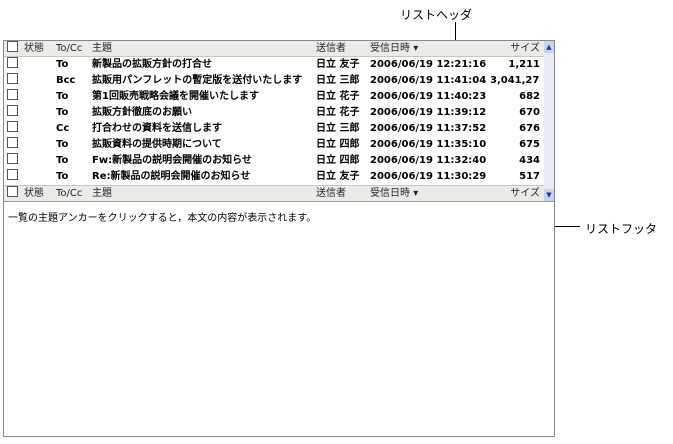 This screenshot has height=444, width=673. I want to click on row-size: 3,041,277, so click(515, 80).